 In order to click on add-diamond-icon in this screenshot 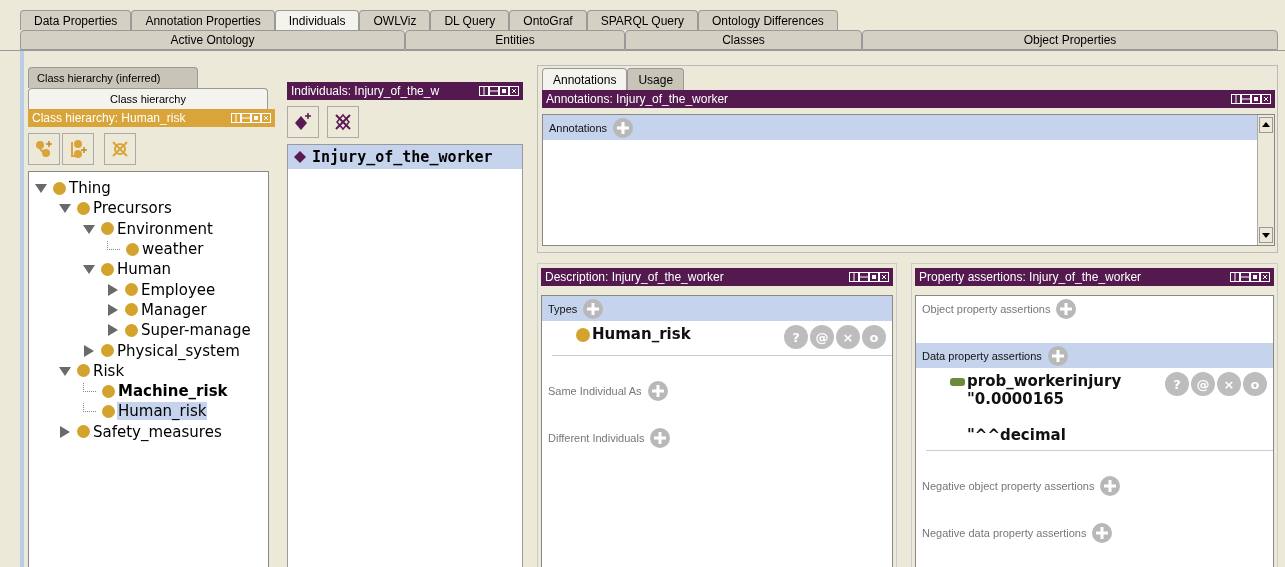, I will do `click(303, 122)`.